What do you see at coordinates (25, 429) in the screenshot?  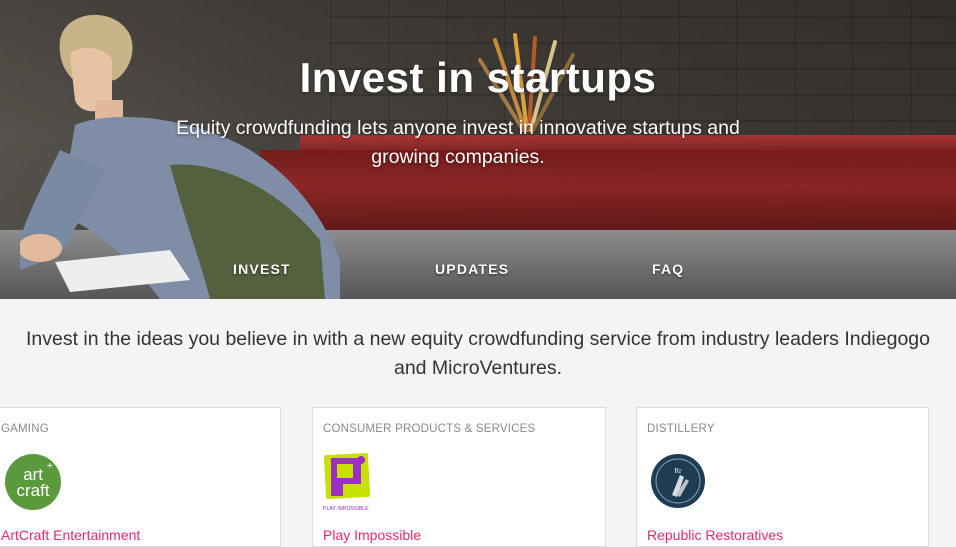 I see `card-category: GAMING` at bounding box center [25, 429].